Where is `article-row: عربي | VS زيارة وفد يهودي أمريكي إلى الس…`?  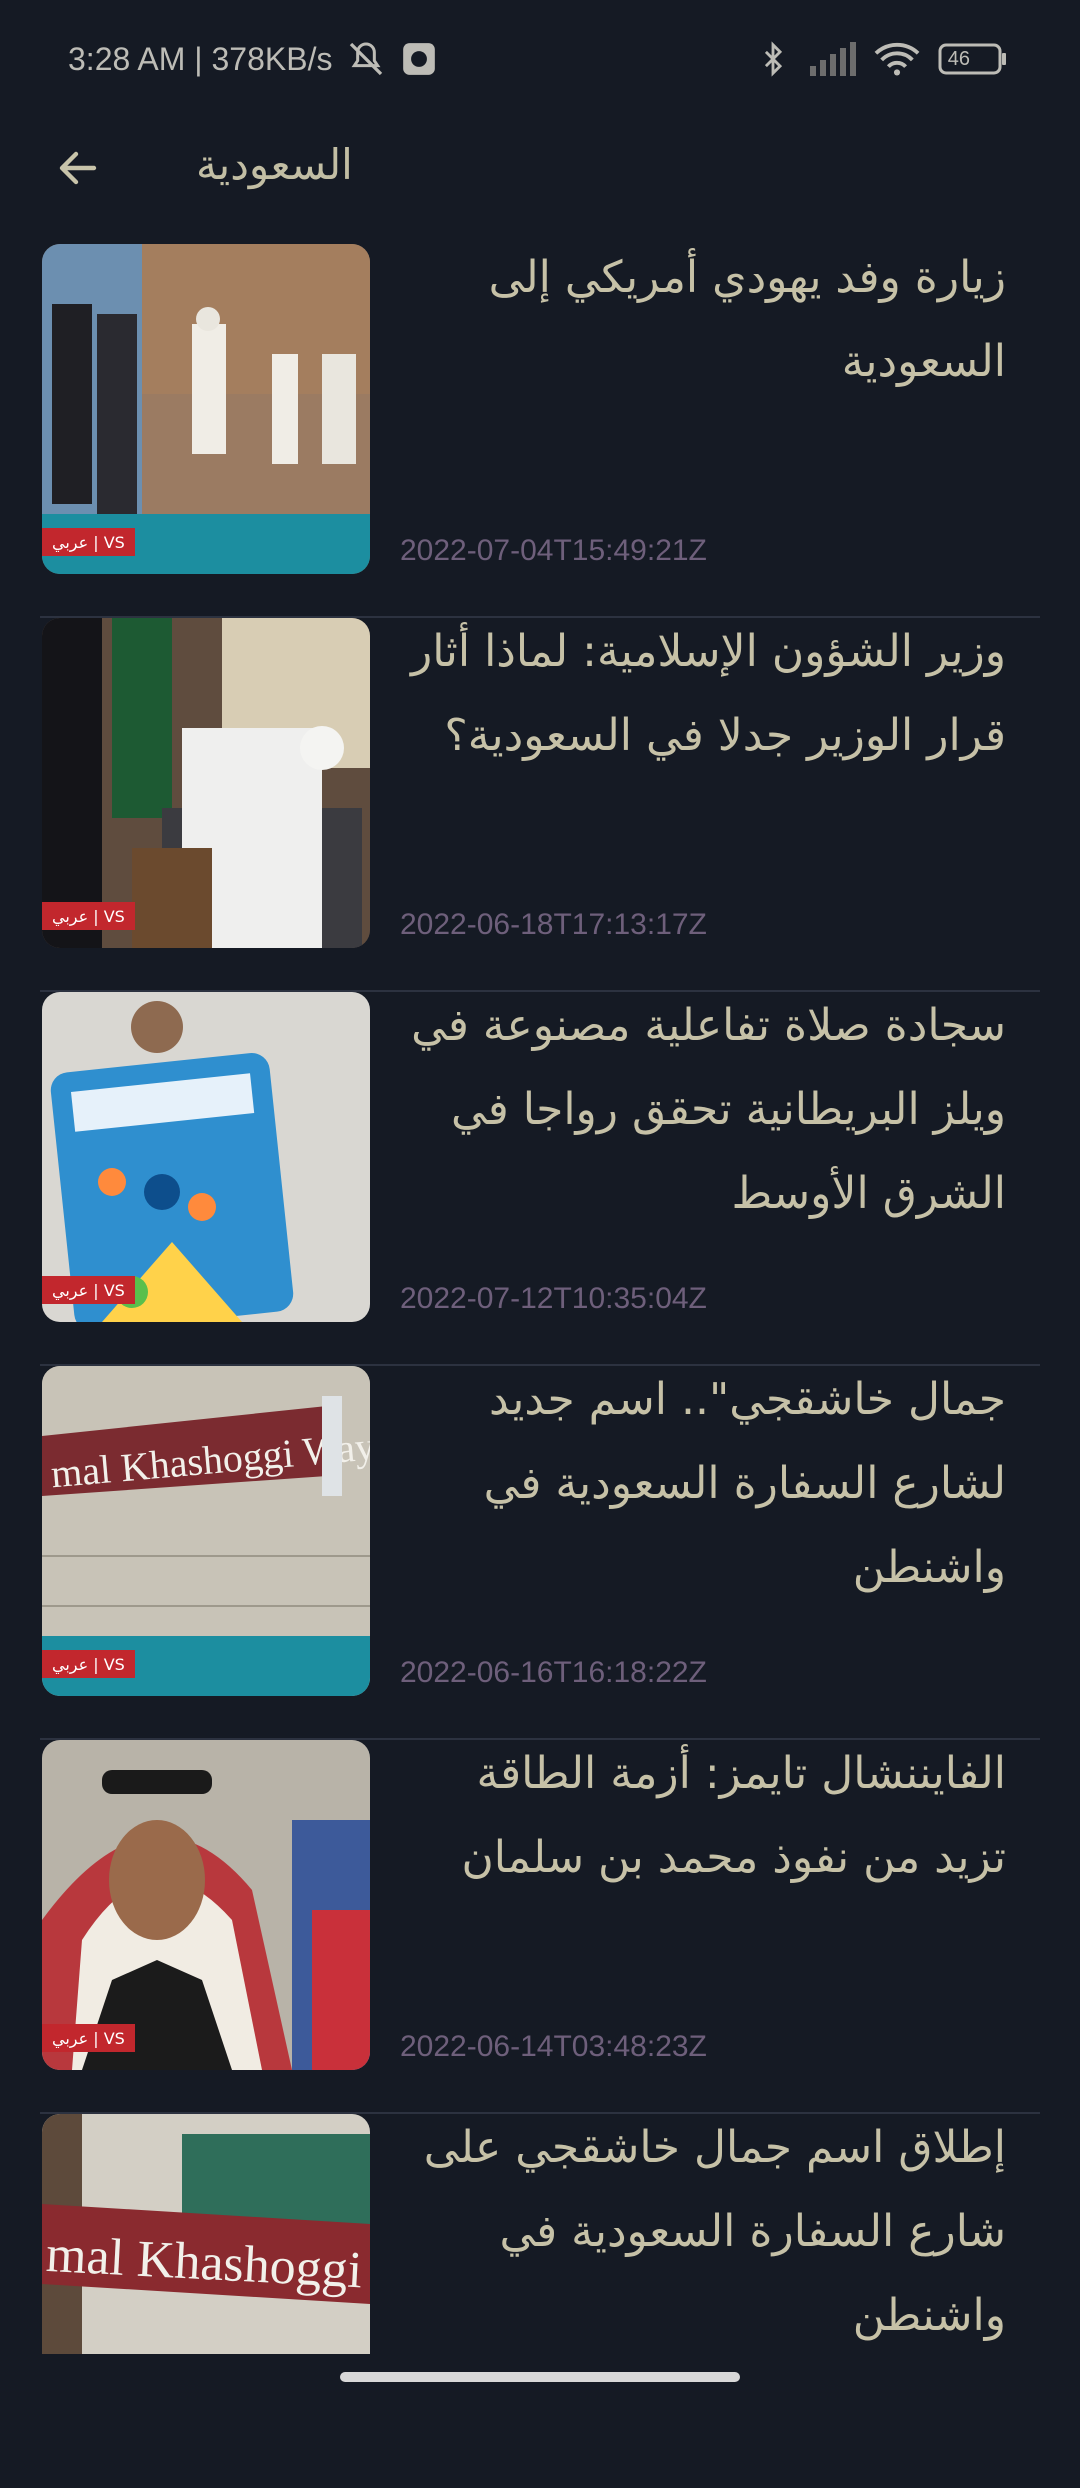
article-row: عربي | VS زيارة وفد يهودي أمريكي إلى الس… is located at coordinates (540, 431).